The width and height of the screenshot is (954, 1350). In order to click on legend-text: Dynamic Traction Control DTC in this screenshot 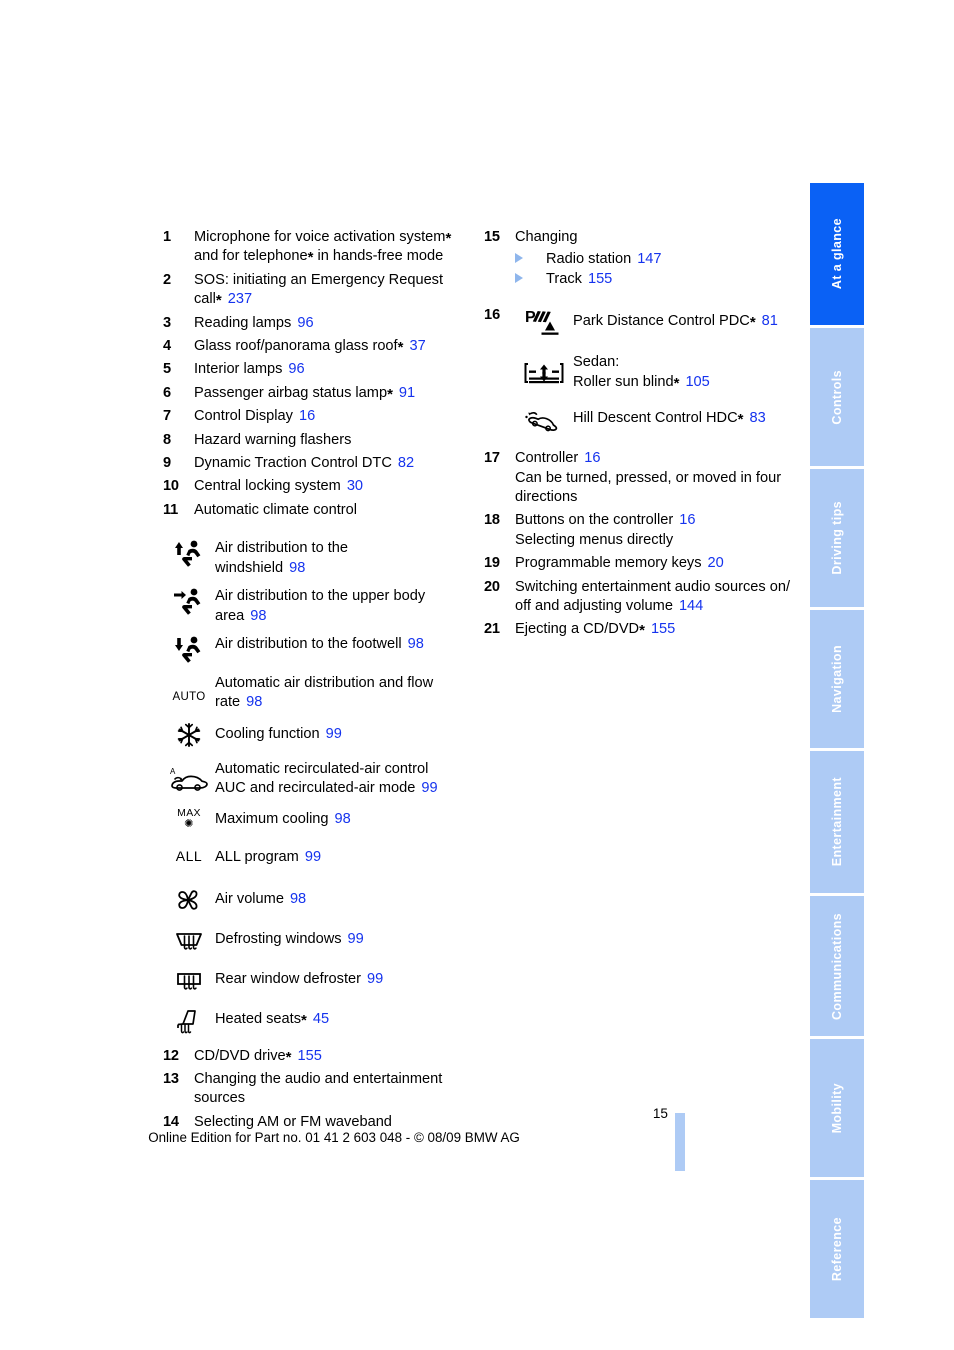, I will do `click(293, 463)`.